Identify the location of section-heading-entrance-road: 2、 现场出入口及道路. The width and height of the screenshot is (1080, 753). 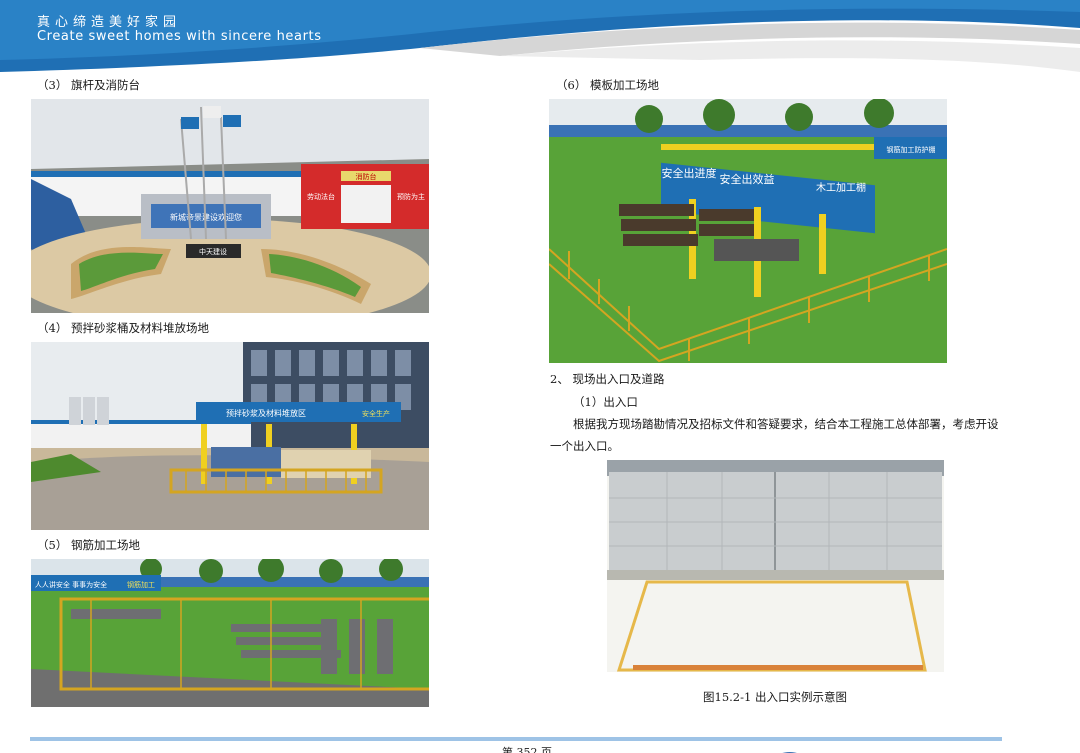
(607, 379).